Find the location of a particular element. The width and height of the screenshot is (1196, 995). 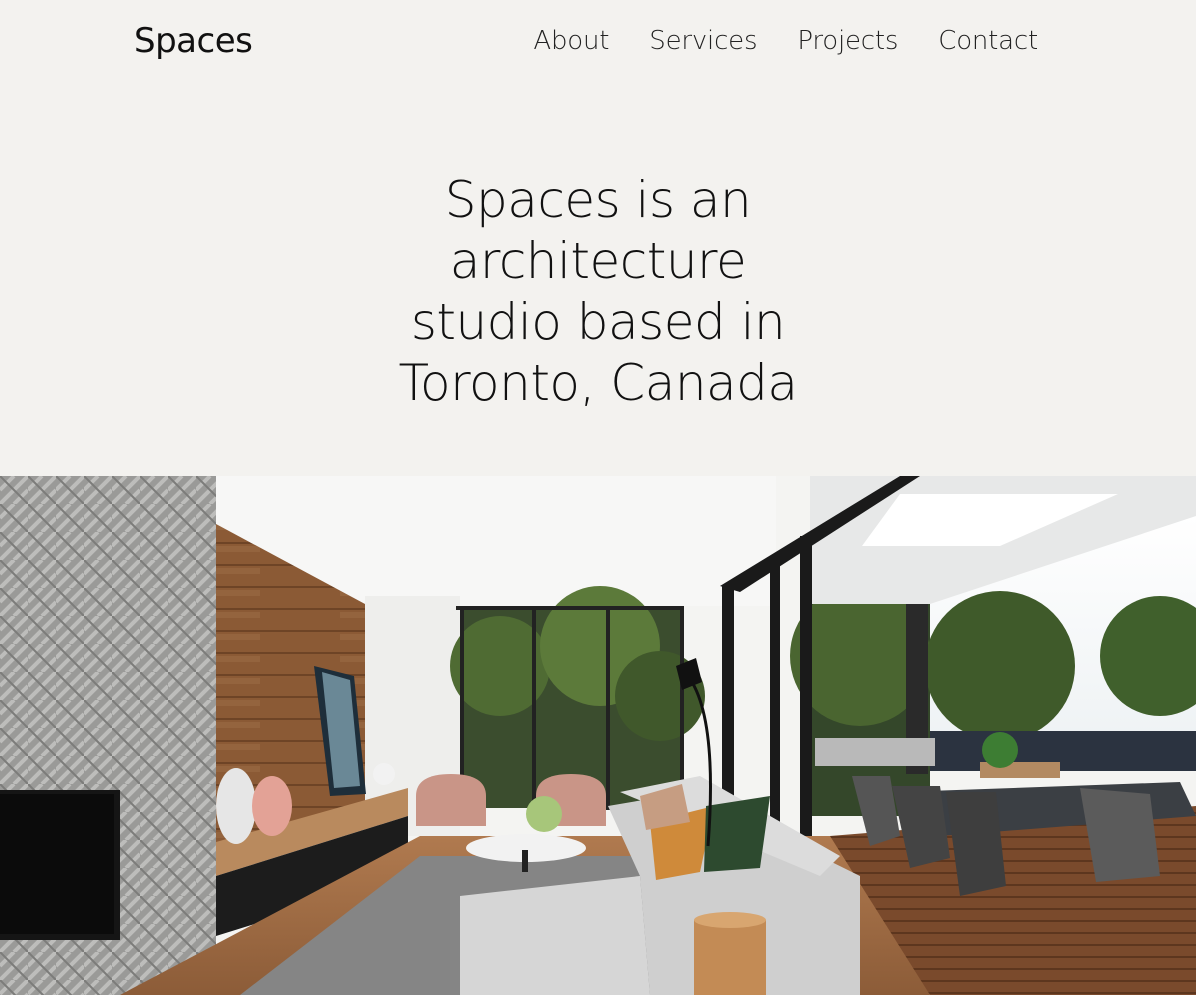

site-header: Spaces About Services Projects Contact is located at coordinates (598, 42).